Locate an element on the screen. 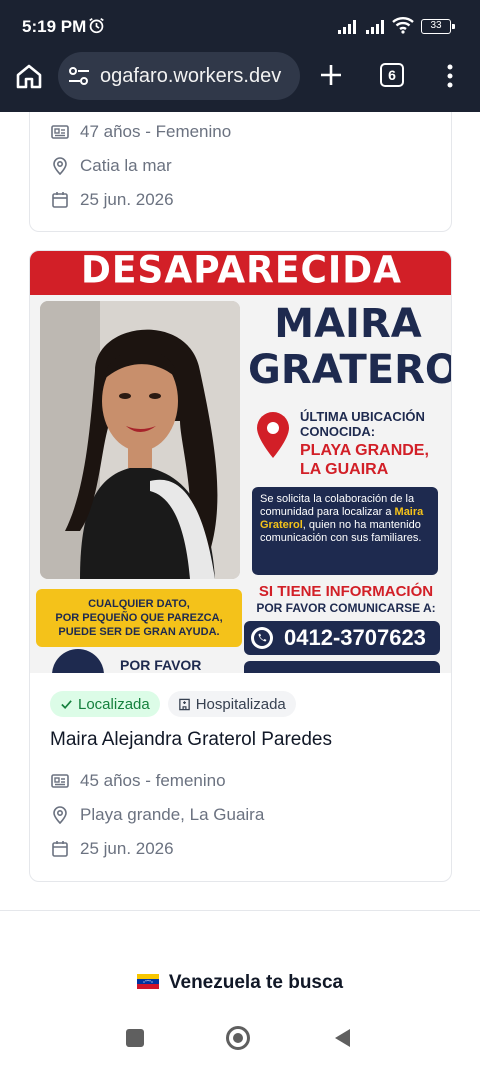  signal-icon is located at coordinates (347, 27).